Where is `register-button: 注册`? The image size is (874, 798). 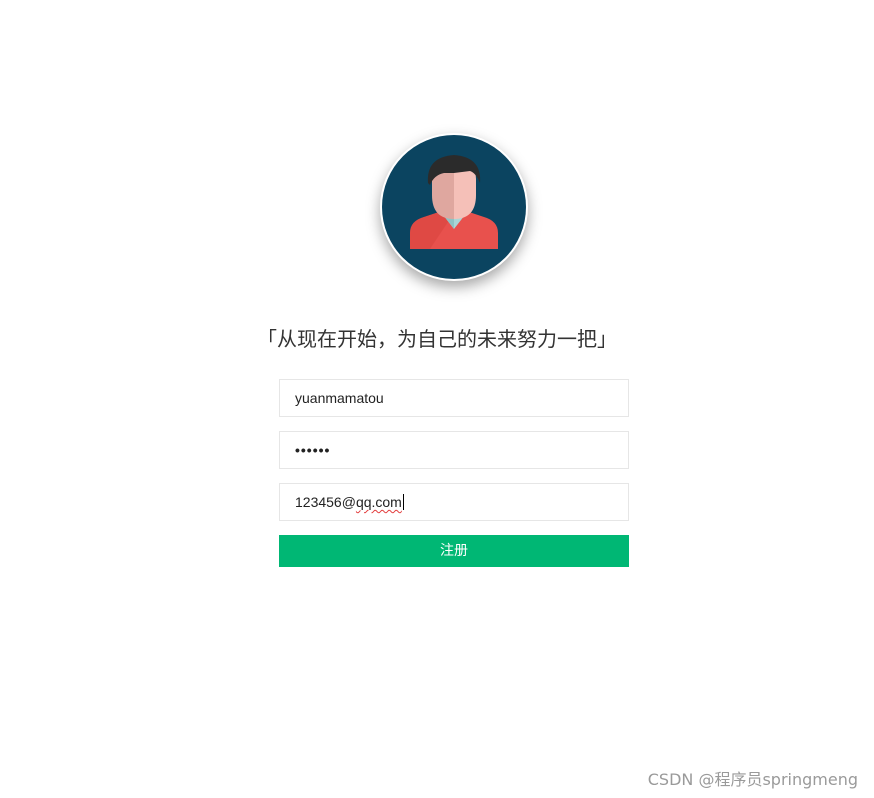 register-button: 注册 is located at coordinates (454, 551).